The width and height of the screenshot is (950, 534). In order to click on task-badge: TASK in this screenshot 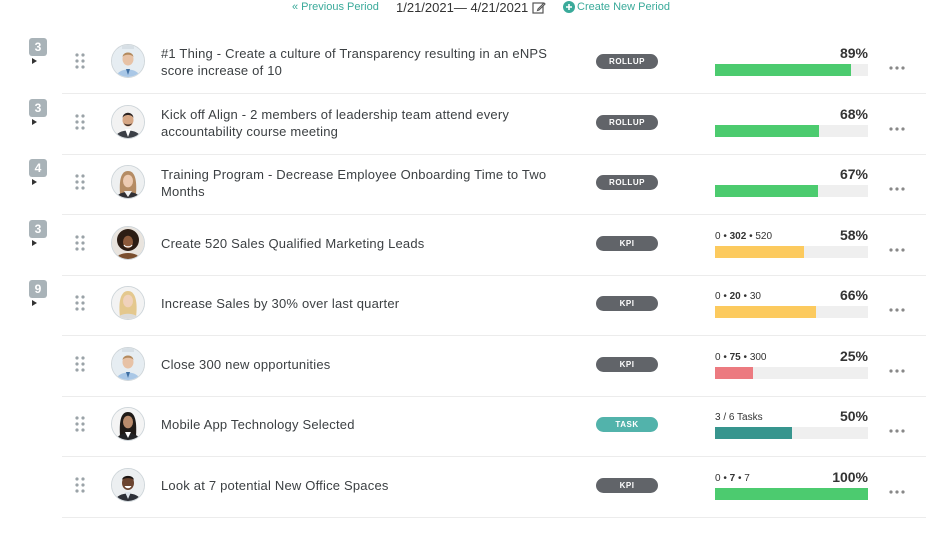, I will do `click(627, 424)`.